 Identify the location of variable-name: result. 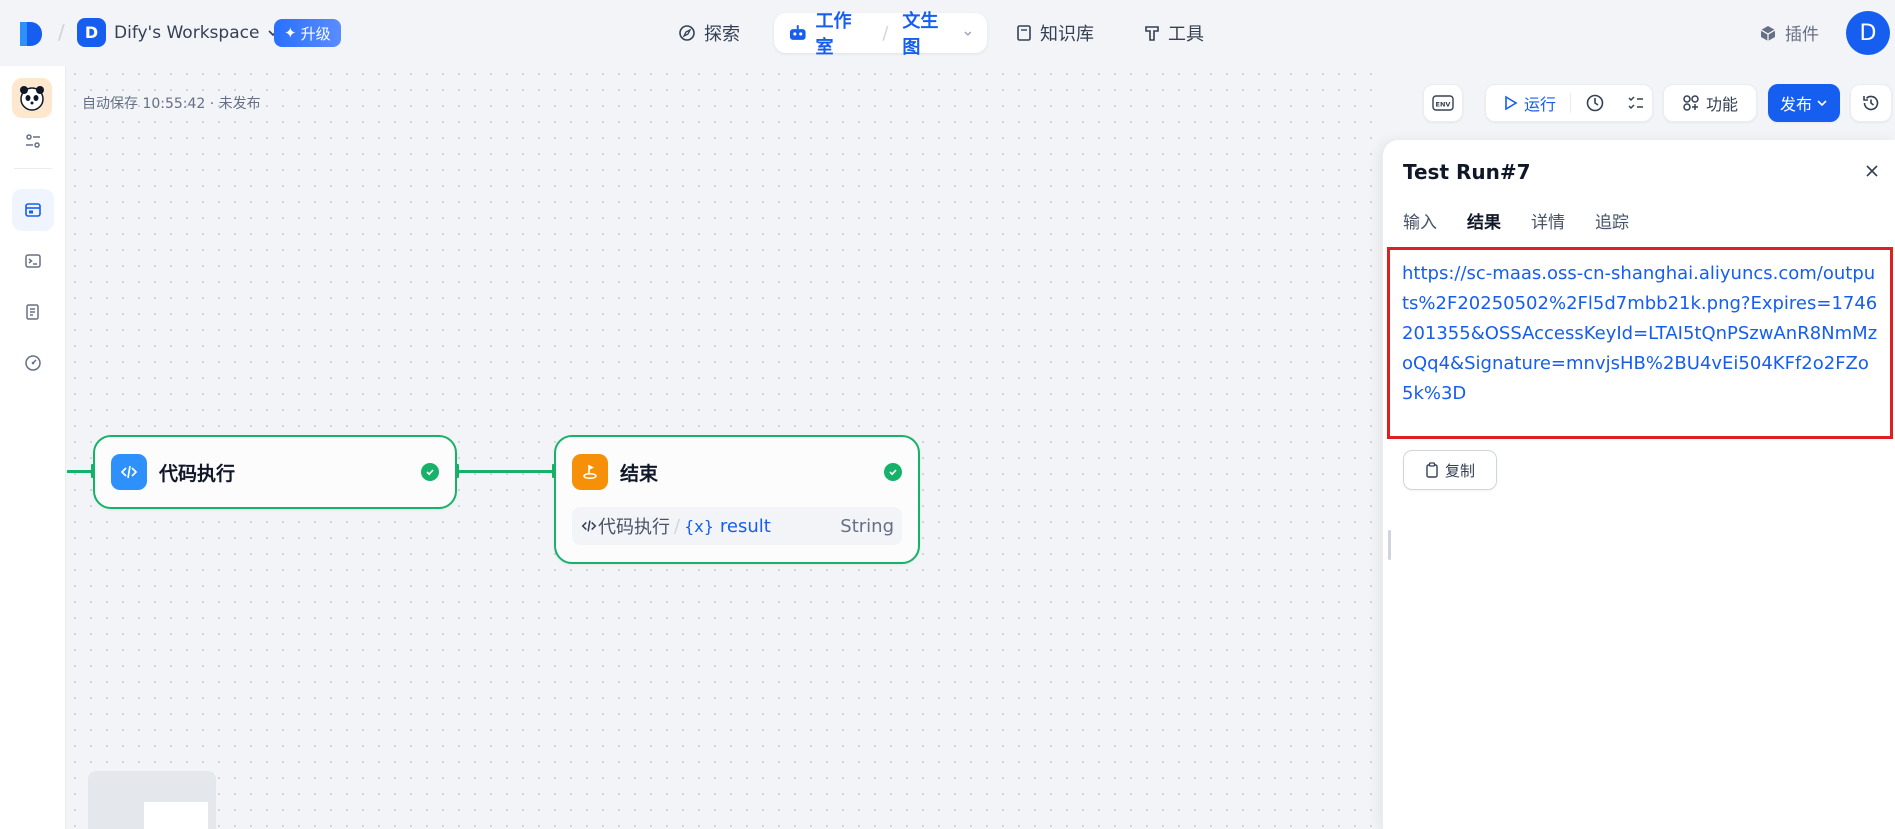
(745, 526).